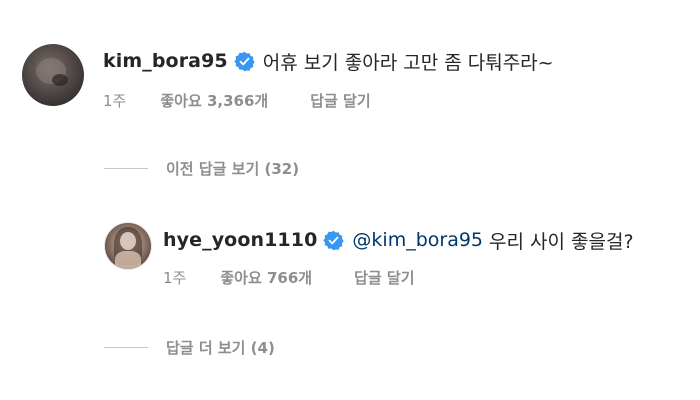 The width and height of the screenshot is (700, 400). I want to click on view-more-replies-button: 답글 더 보기 (4), so click(189, 347).